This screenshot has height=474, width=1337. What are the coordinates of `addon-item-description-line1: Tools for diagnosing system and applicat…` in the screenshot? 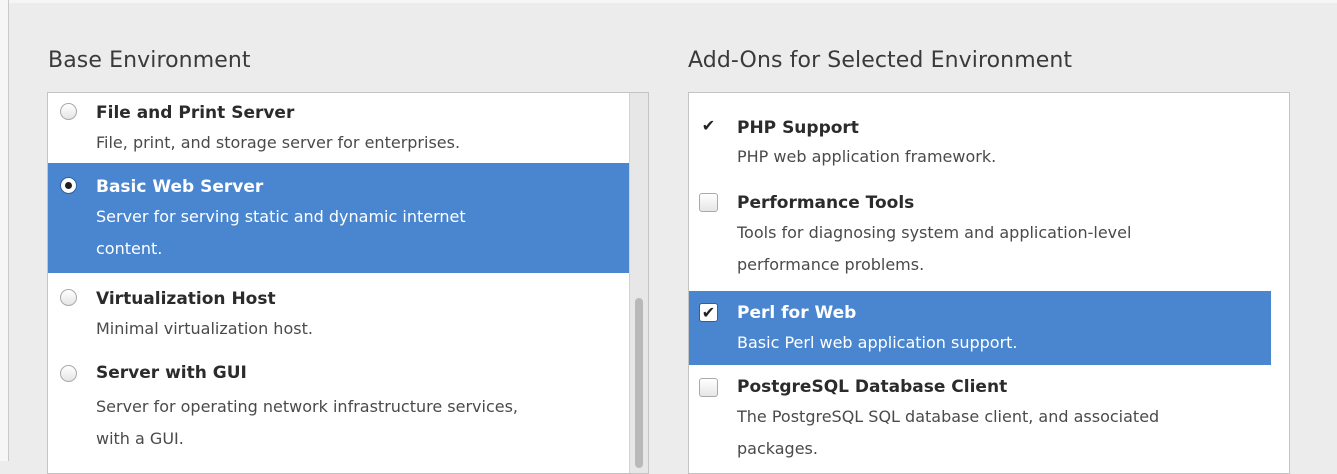 It's located at (934, 232).